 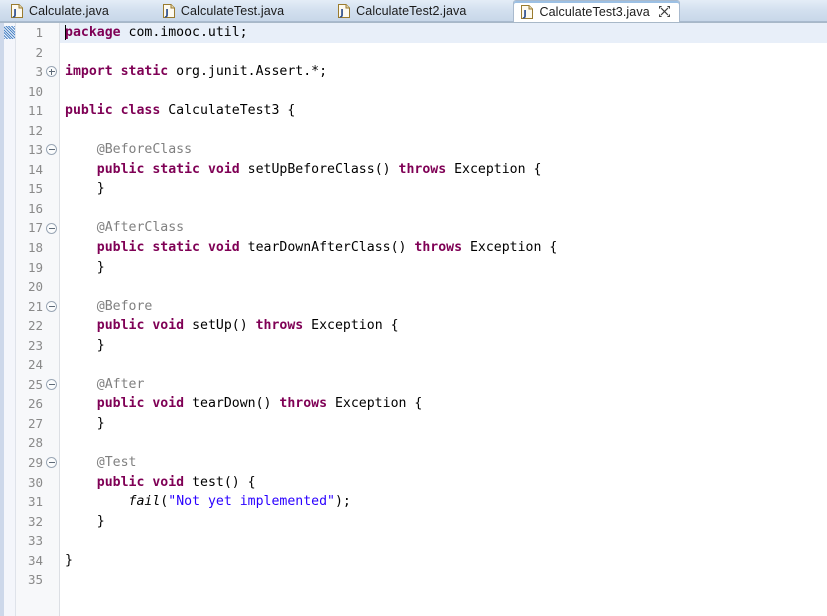 What do you see at coordinates (443, 483) in the screenshot?
I see `code-line: public void test() {` at bounding box center [443, 483].